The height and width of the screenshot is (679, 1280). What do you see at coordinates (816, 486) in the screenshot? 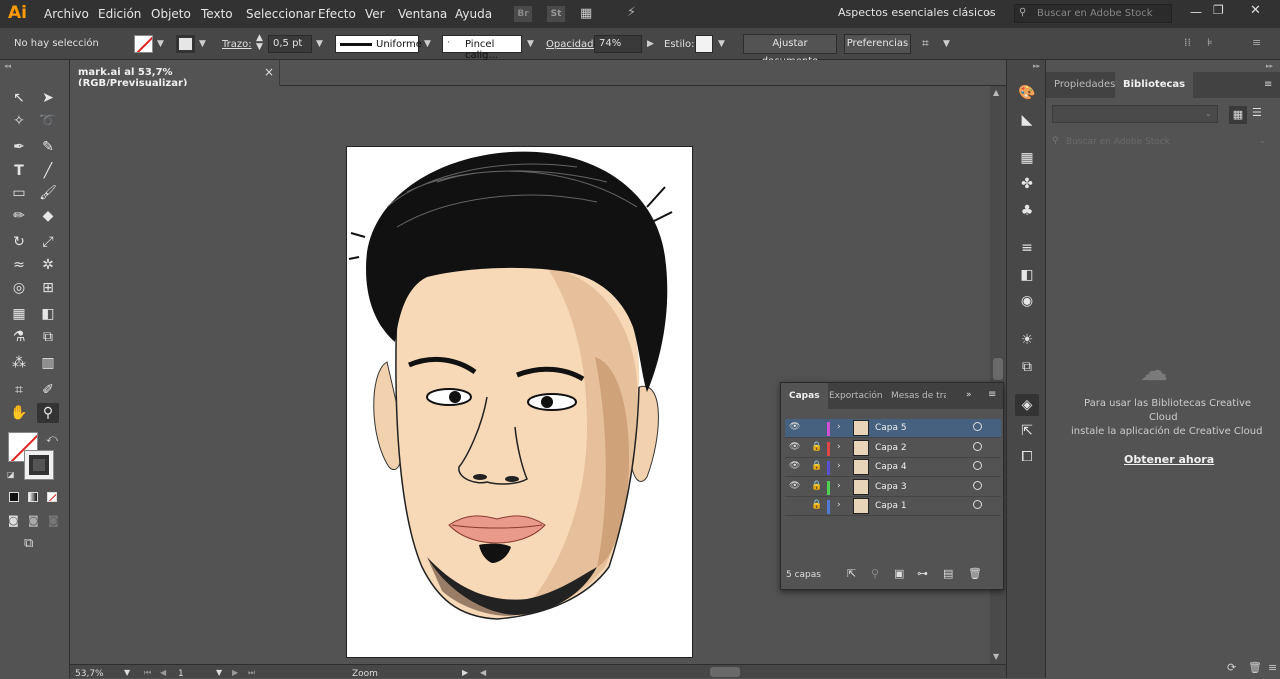
I see `lock-icon: 🔒` at bounding box center [816, 486].